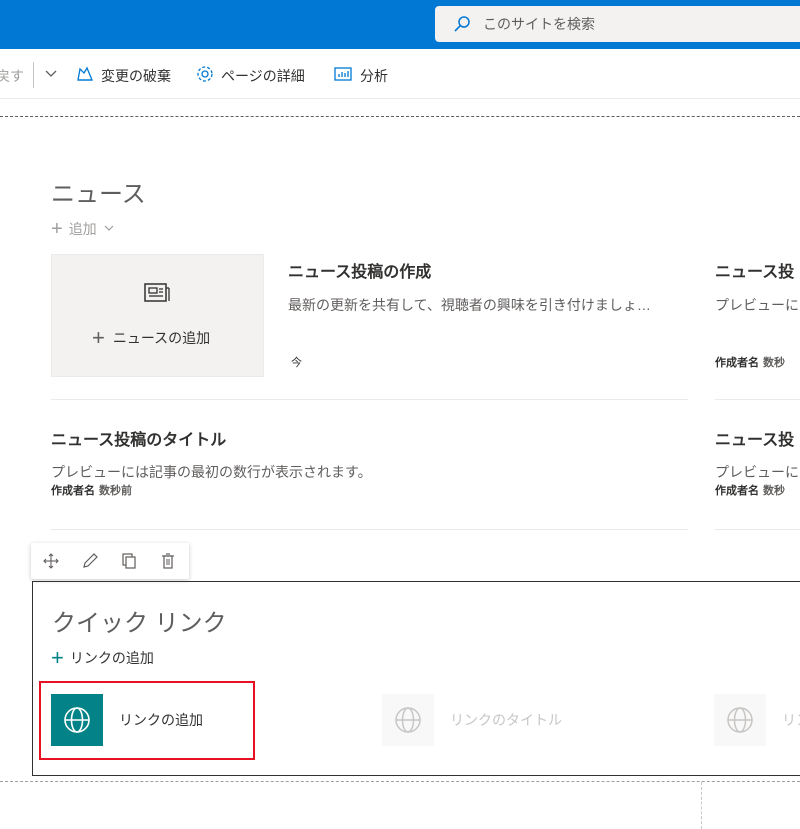 This screenshot has width=800, height=829. I want to click on analytics-button: 分析, so click(374, 76).